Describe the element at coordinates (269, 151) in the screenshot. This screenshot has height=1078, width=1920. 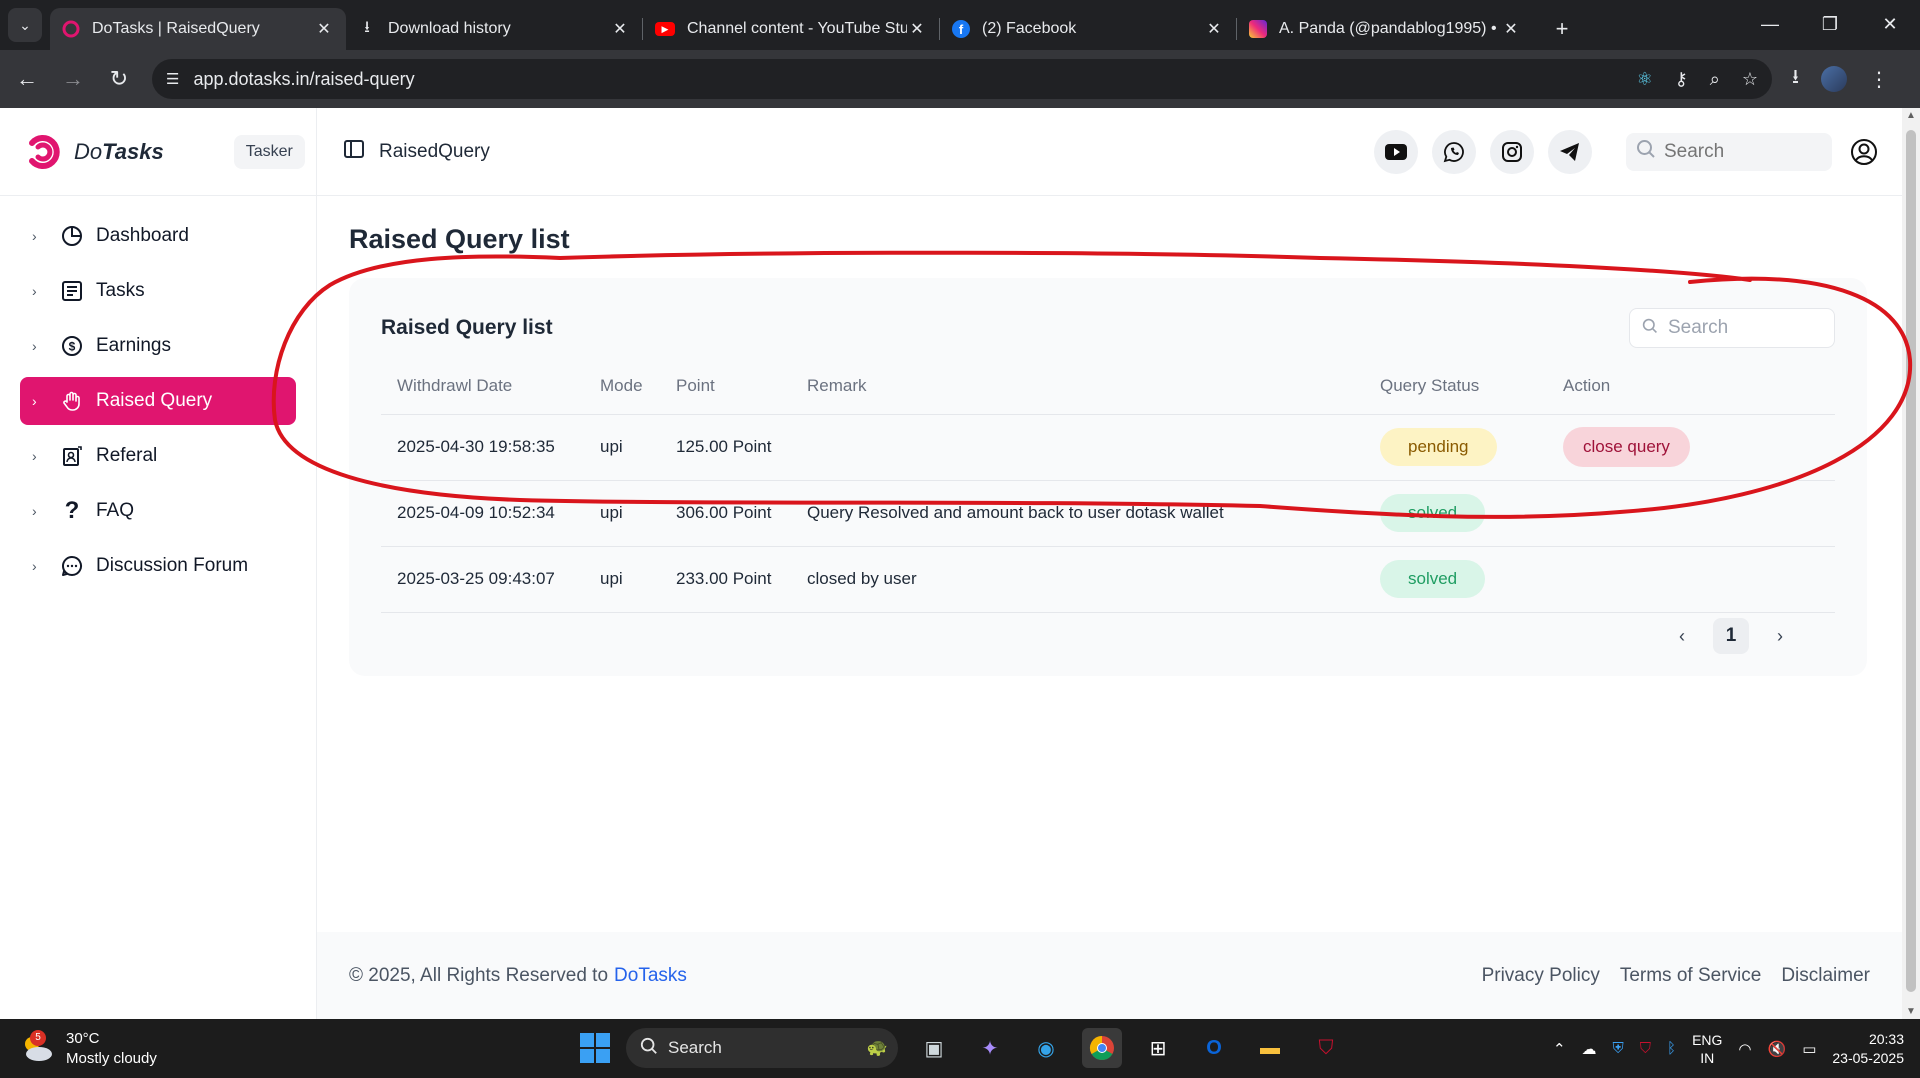
I see `role-badge: Tasker` at that location.